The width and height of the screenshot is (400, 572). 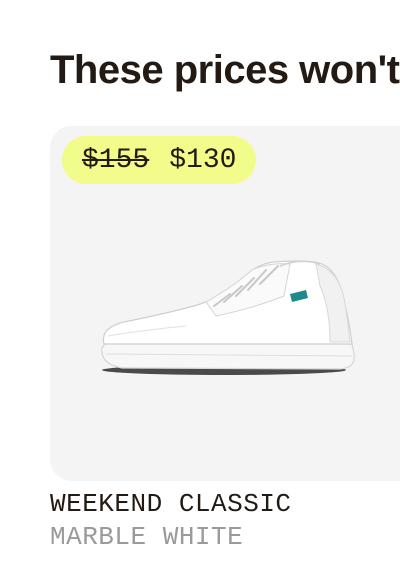 I want to click on product-variant: MARBLE WHITE, so click(x=147, y=537).